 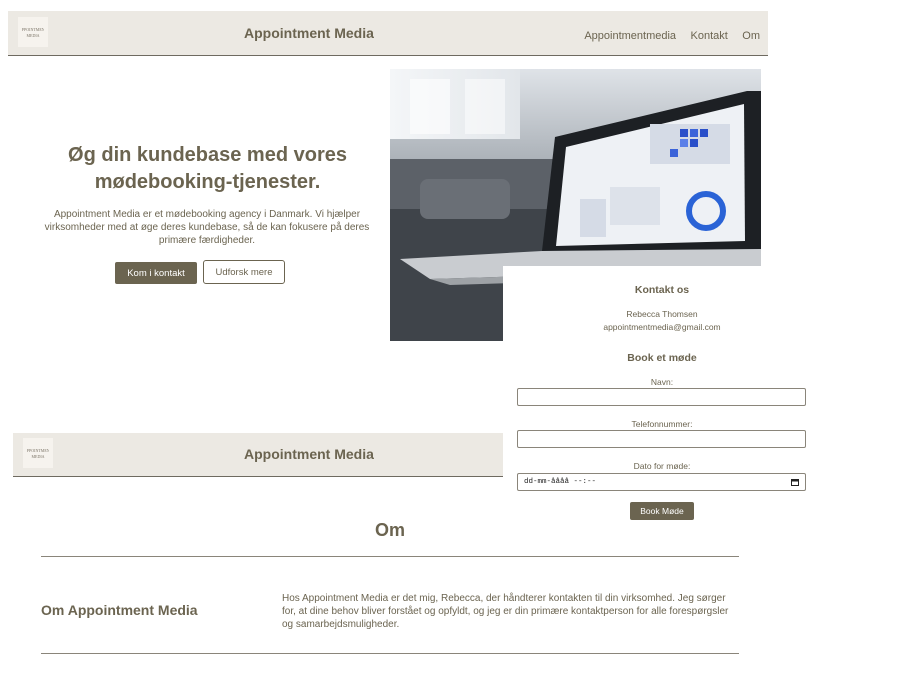 I want to click on main-nav: Appointmentmedia Kontakt Om, so click(x=667, y=35).